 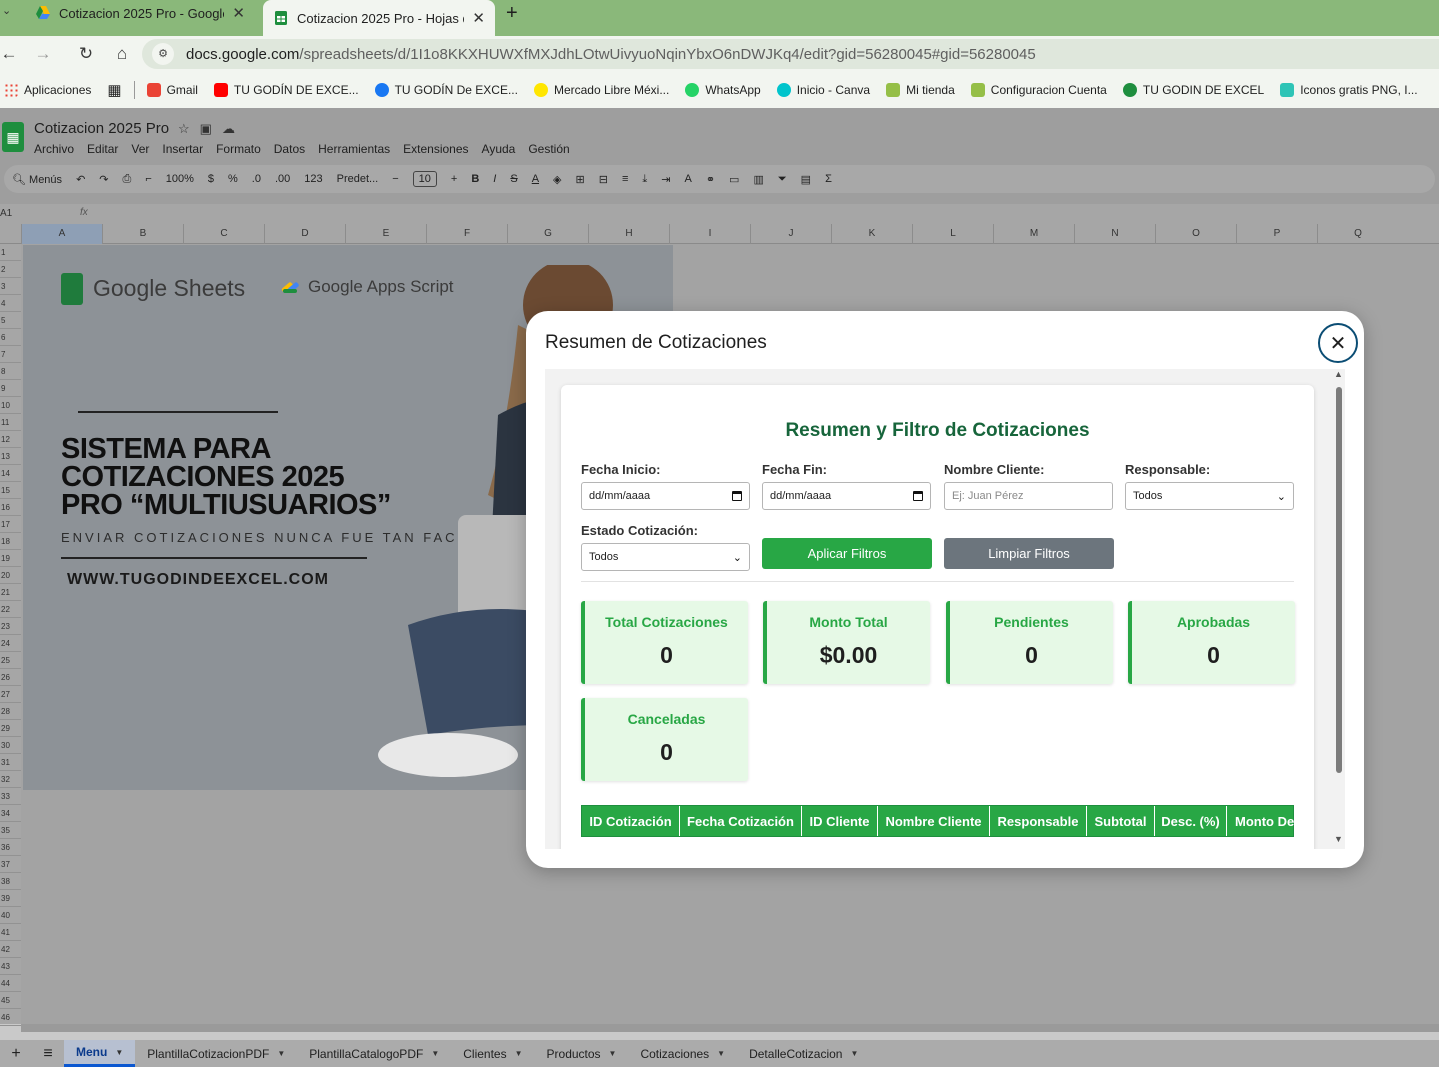 What do you see at coordinates (10, 779) in the screenshot?
I see `row-header: 32` at bounding box center [10, 779].